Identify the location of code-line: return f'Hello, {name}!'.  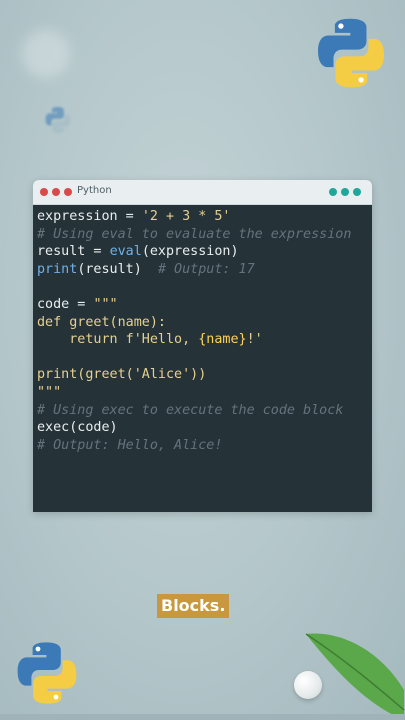
(204, 340).